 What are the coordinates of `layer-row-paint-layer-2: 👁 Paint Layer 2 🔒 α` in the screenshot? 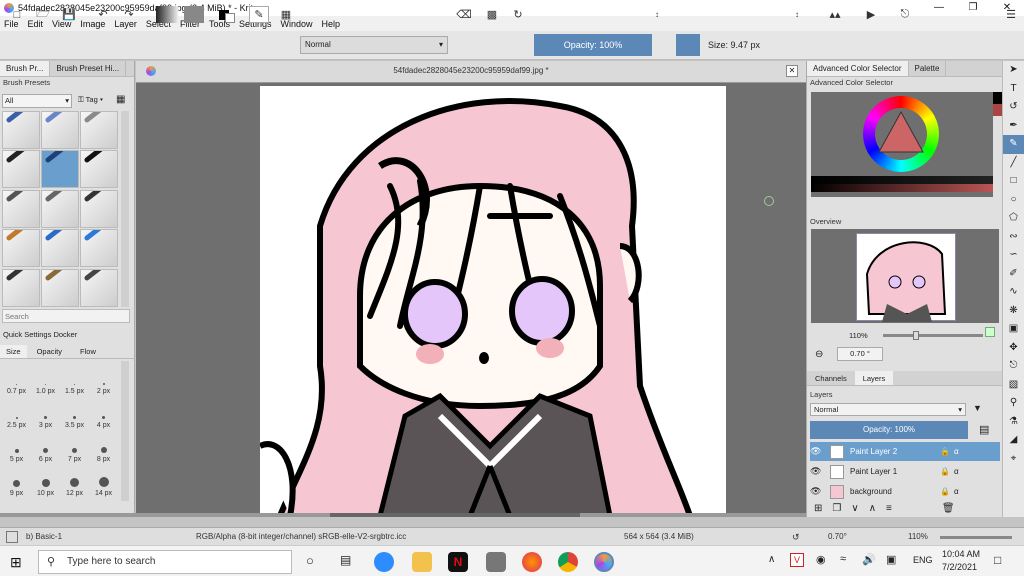 It's located at (905, 451).